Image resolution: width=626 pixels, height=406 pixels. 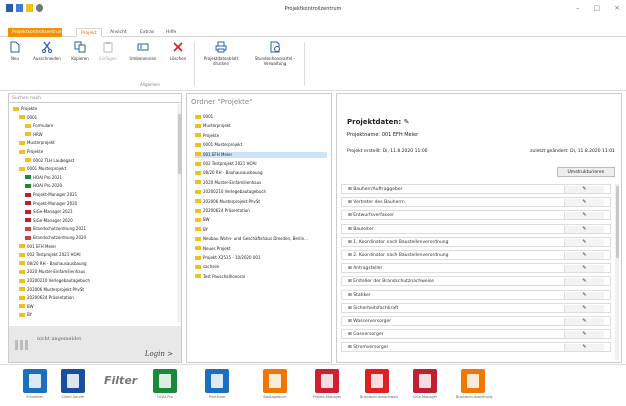 I want to click on tree-item: HRW, so click(x=34, y=135).